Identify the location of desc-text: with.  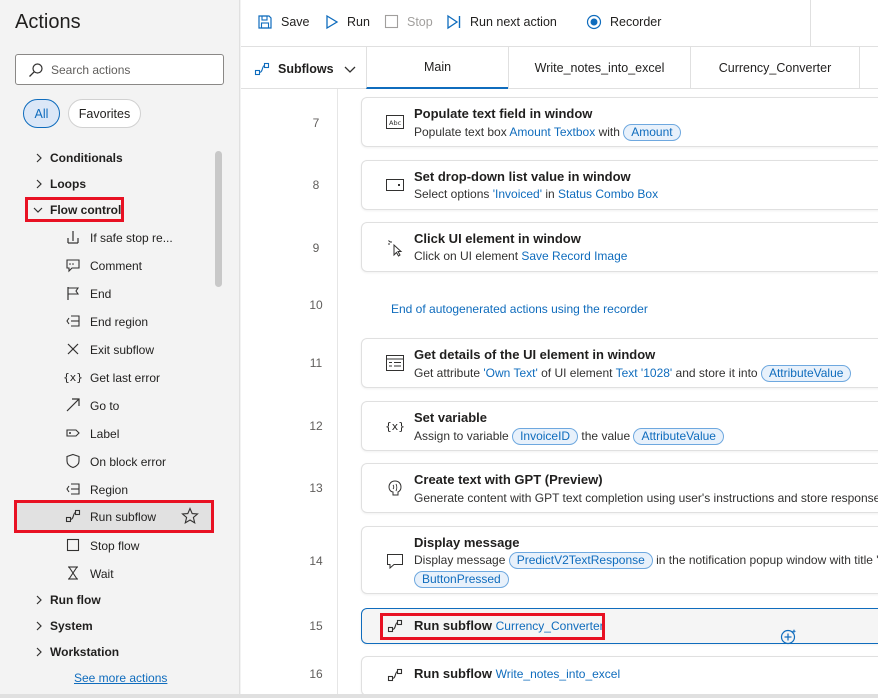
(609, 132).